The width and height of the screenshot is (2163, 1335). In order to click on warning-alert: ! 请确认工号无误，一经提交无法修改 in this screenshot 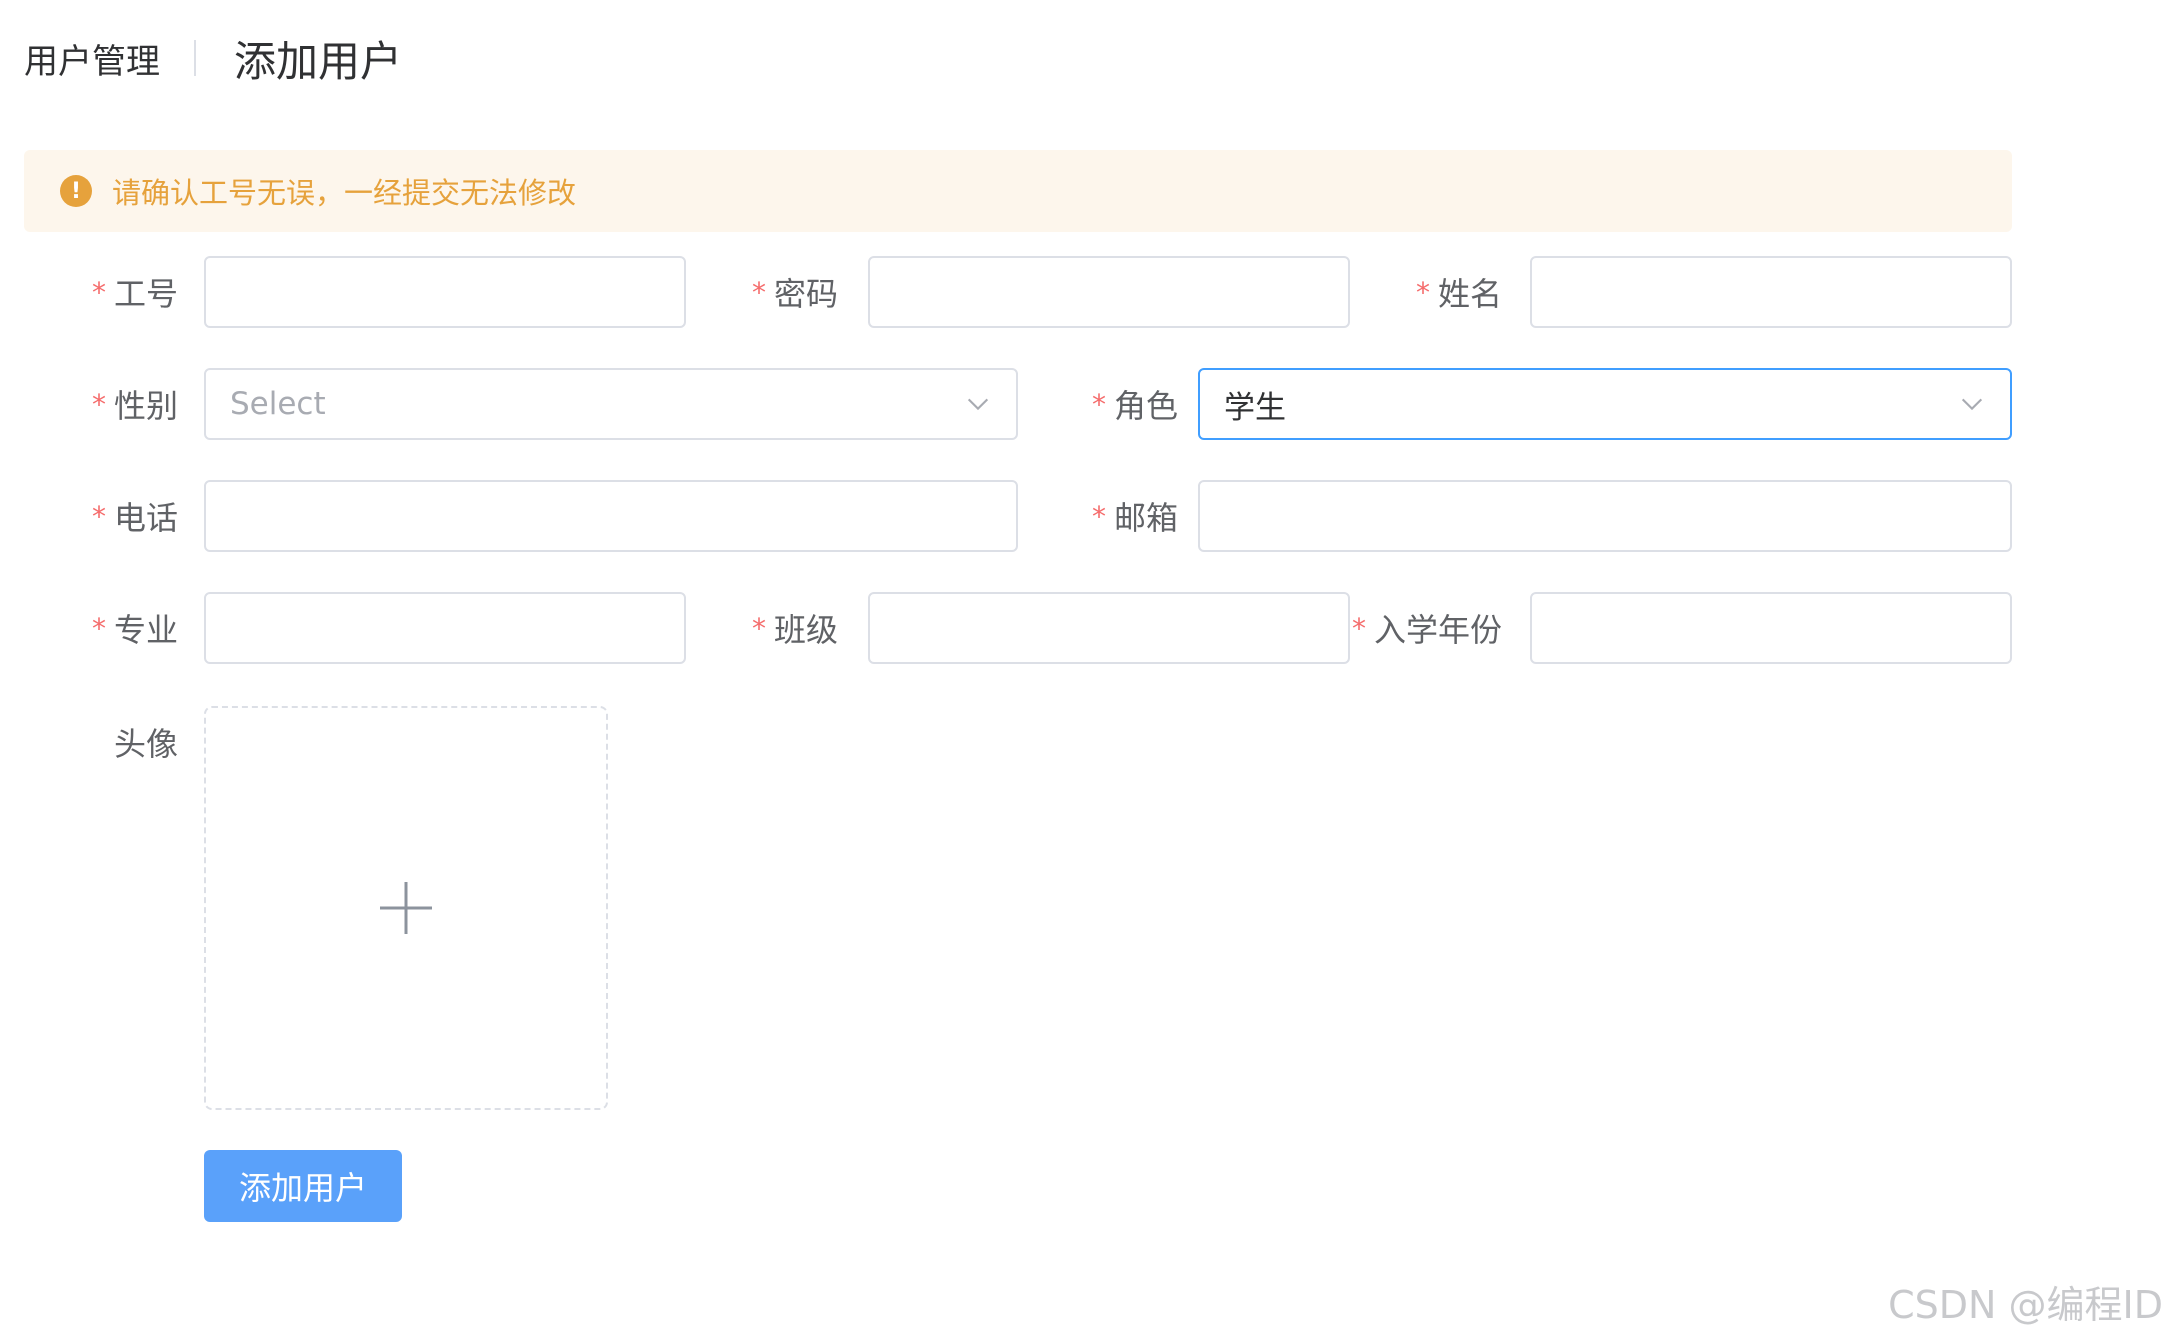, I will do `click(1018, 191)`.